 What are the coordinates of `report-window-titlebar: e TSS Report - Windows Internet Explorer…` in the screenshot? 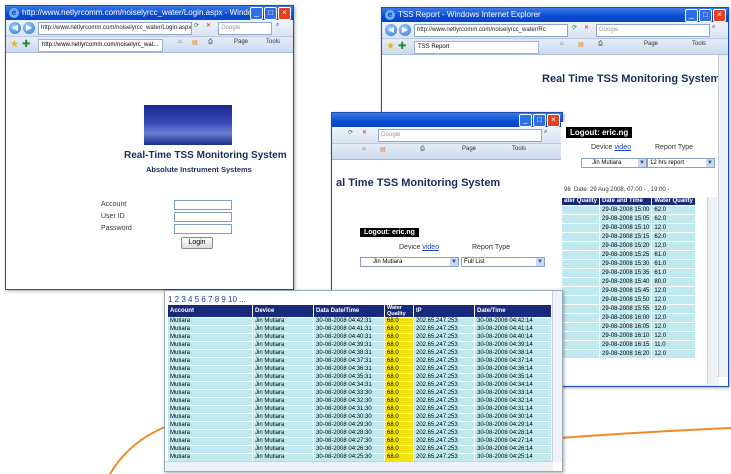 It's located at (555, 15).